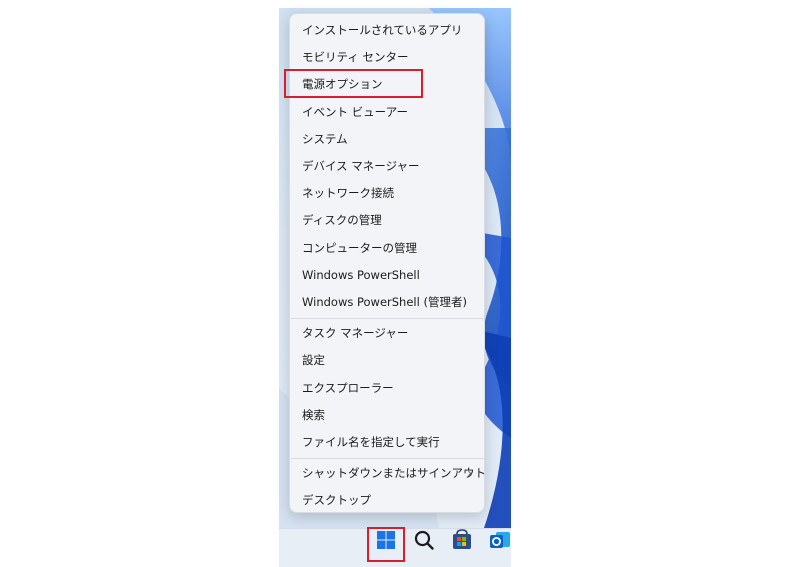  Describe the element at coordinates (355, 333) in the screenshot. I see `menu-item-label: タスク マネージャー` at that location.